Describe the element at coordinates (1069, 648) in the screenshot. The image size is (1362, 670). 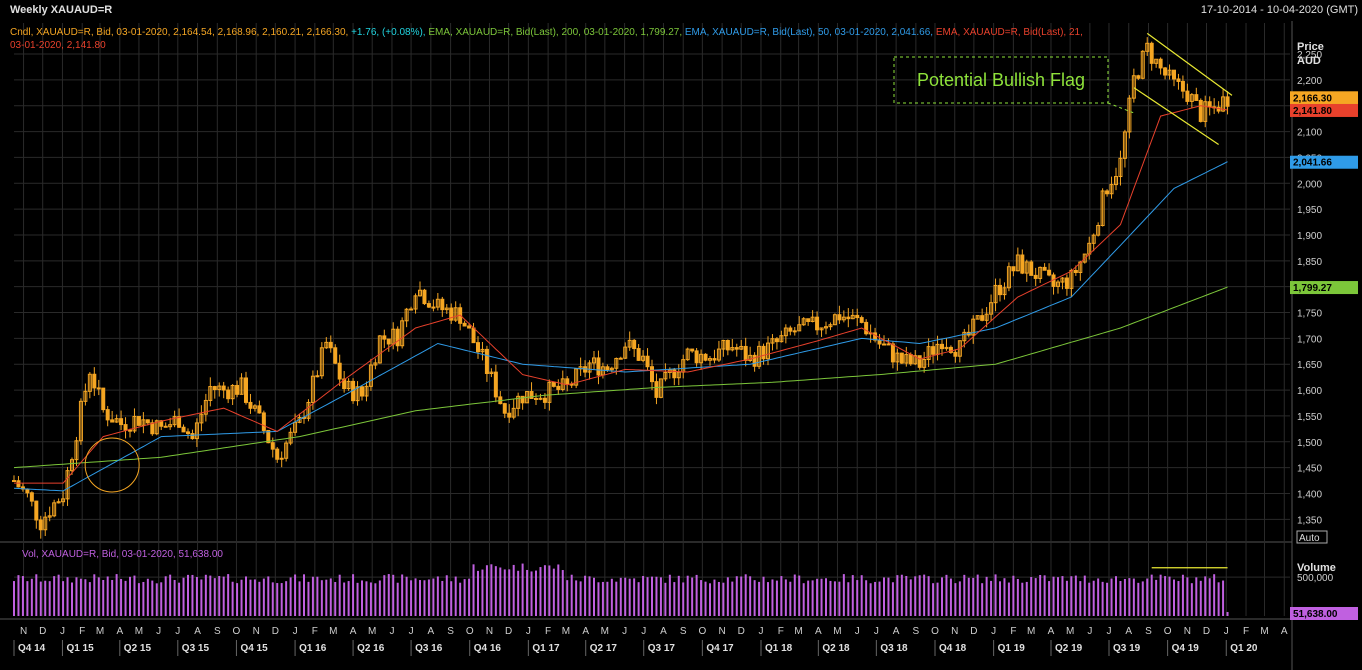
I see `quarter-label: Q2 19` at that location.